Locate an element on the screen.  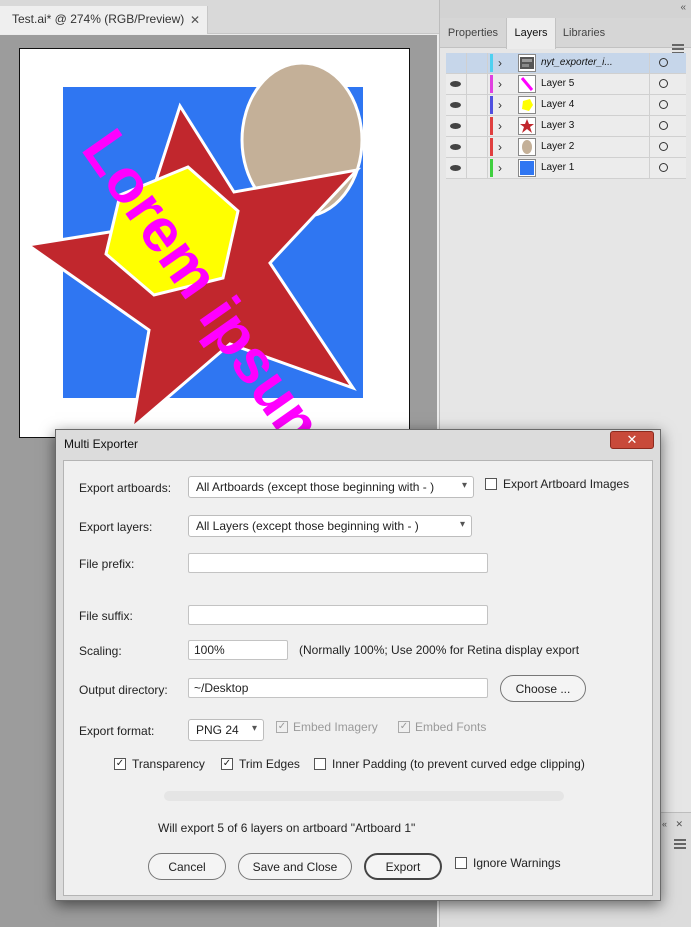
layer-row: › Layer 3 is located at coordinates (566, 126).